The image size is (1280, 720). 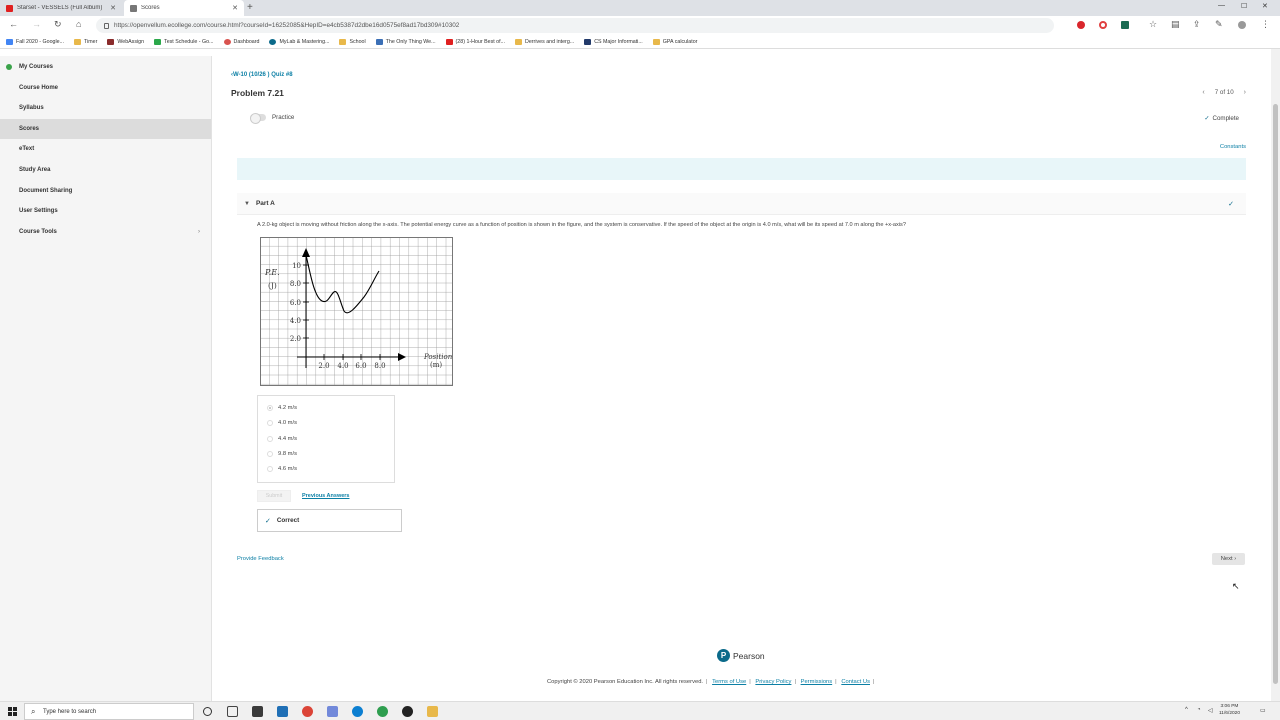 I want to click on sidebar-item-scores: Scores, so click(x=105, y=129).